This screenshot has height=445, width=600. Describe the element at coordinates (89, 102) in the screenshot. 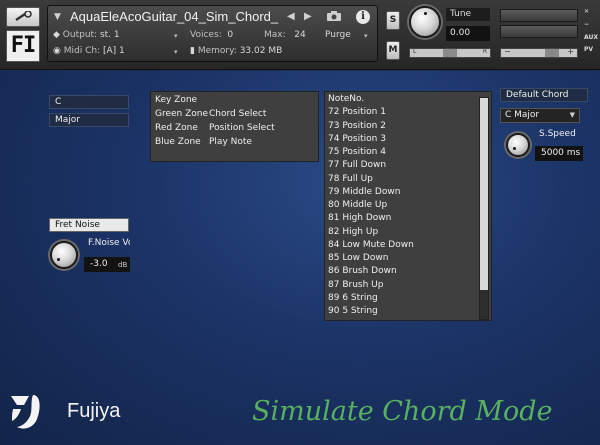

I see `key-select: C` at that location.